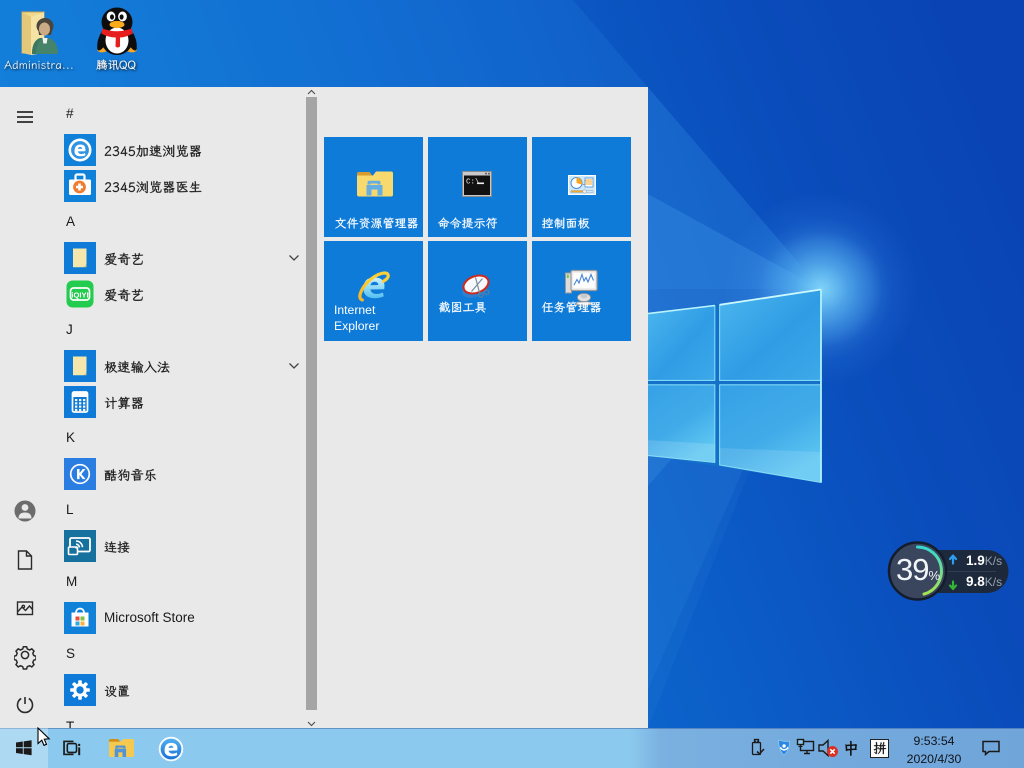 Image resolution: width=1024 pixels, height=768 pixels. Describe the element at coordinates (79, 295) in the screenshot. I see `svg-text: iQIYI` at that location.